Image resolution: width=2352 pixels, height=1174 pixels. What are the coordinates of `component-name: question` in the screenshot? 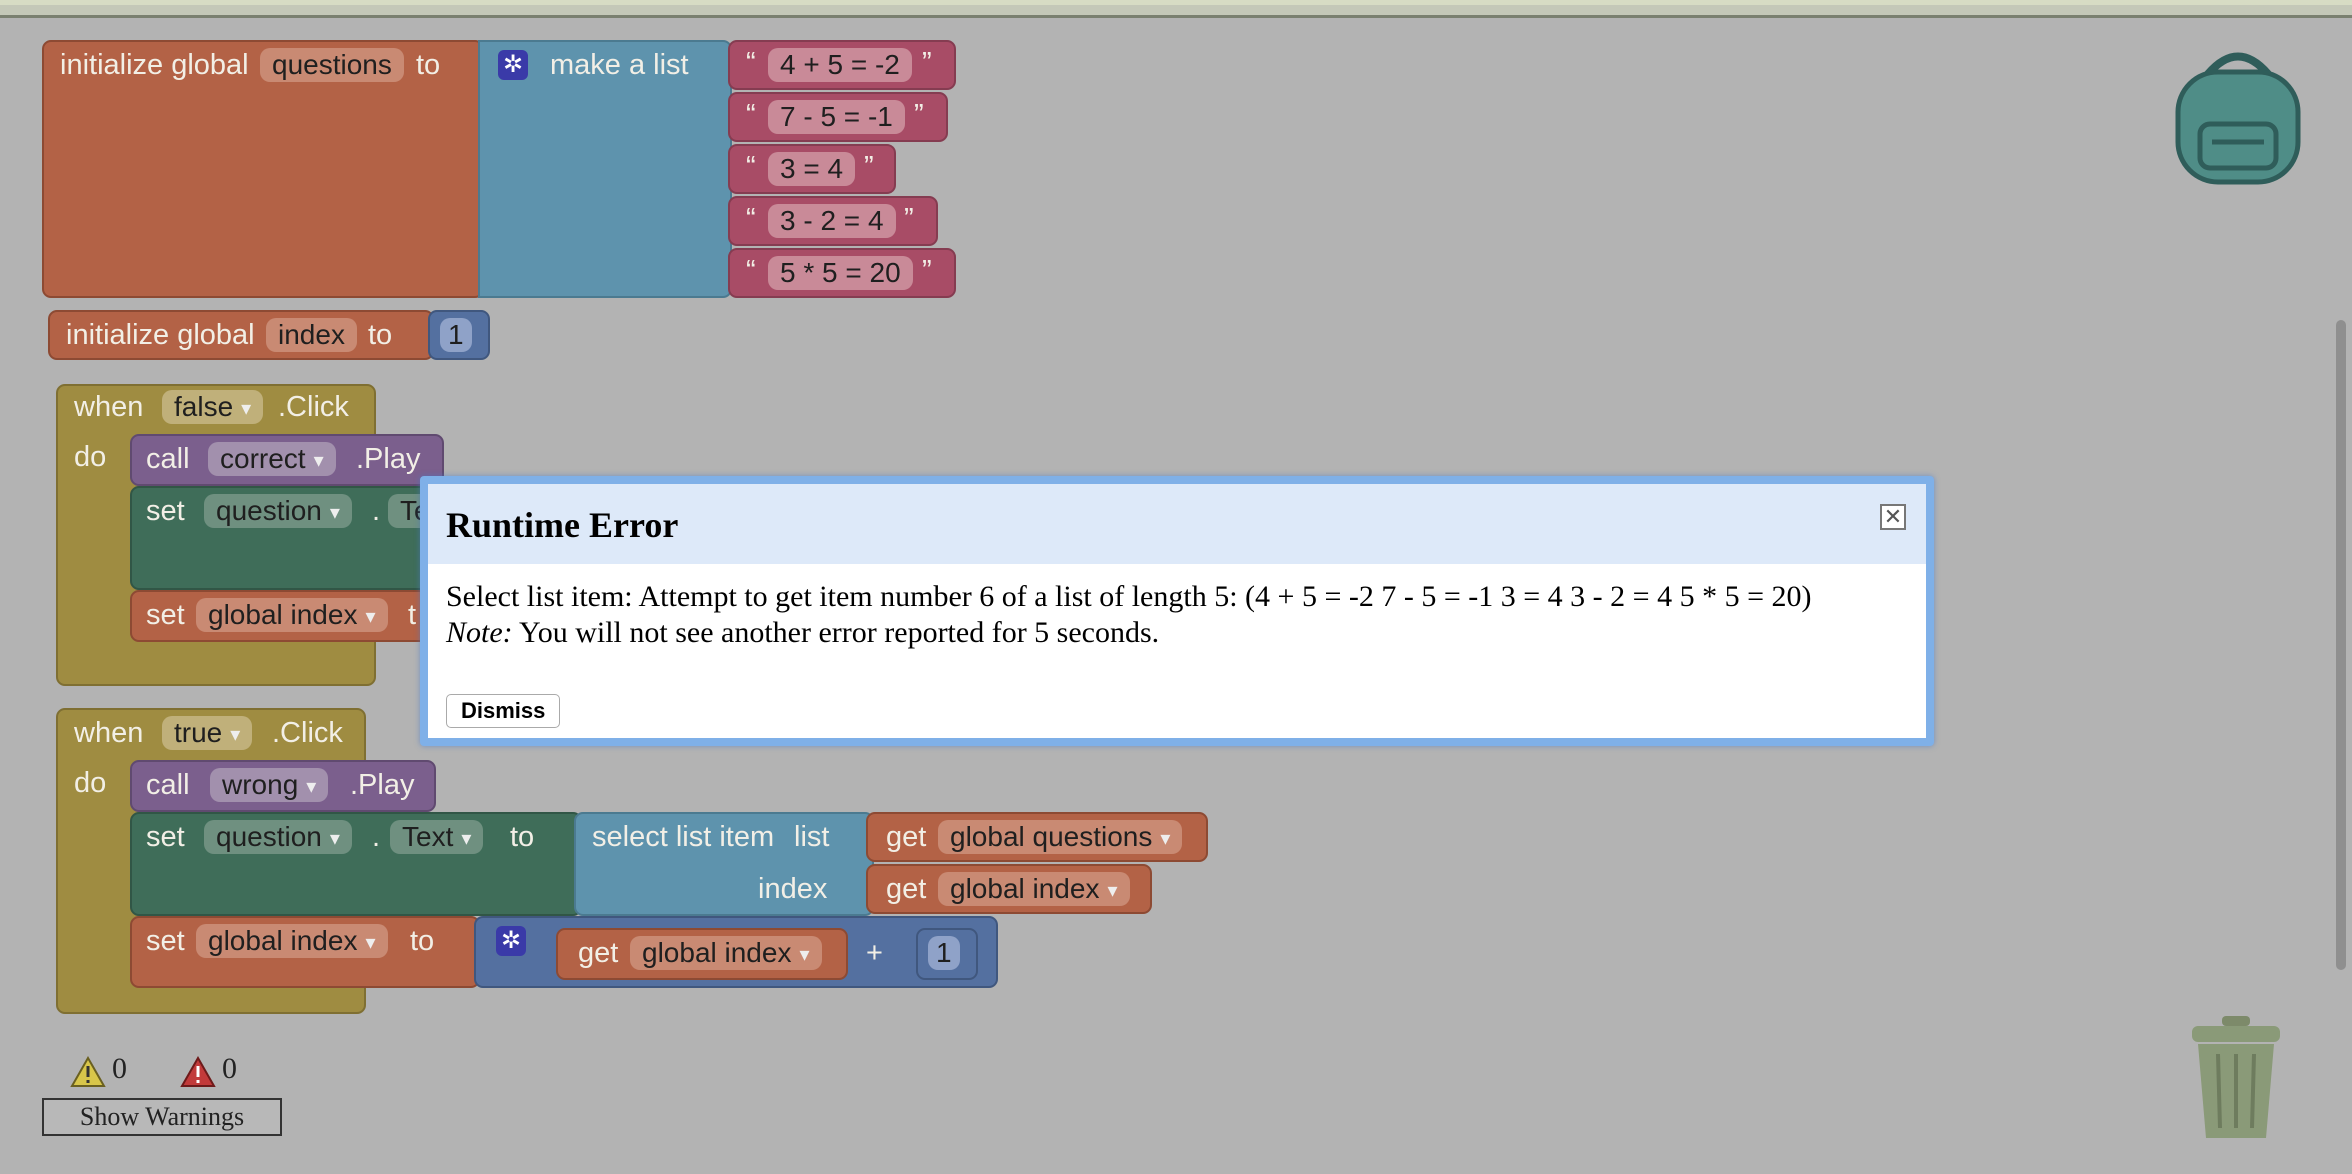 It's located at (269, 510).